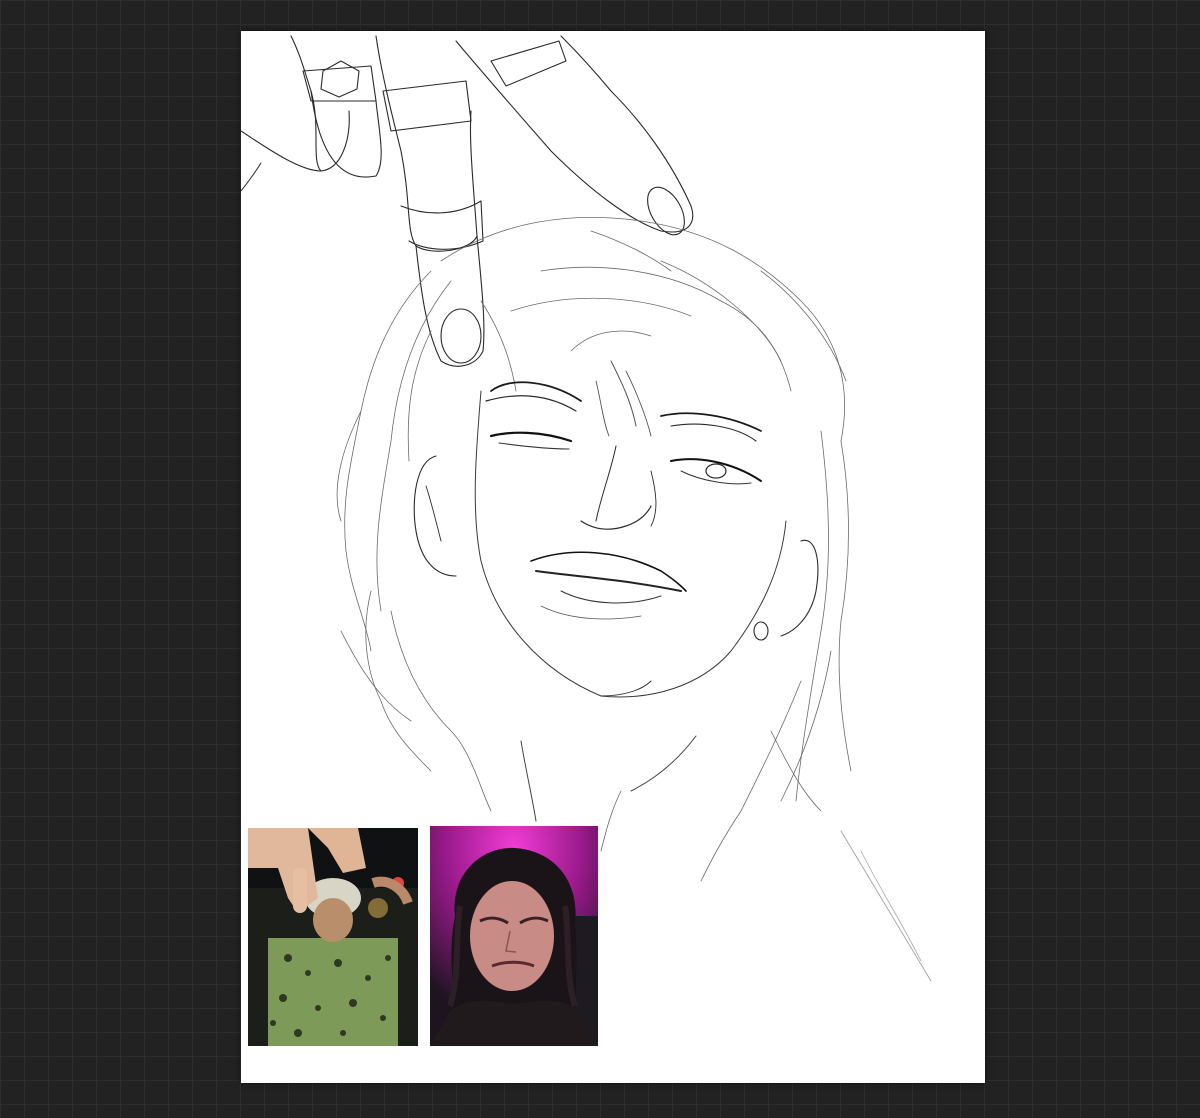 The width and height of the screenshot is (1200, 1118). I want to click on reference-photo-2-image, so click(514, 936).